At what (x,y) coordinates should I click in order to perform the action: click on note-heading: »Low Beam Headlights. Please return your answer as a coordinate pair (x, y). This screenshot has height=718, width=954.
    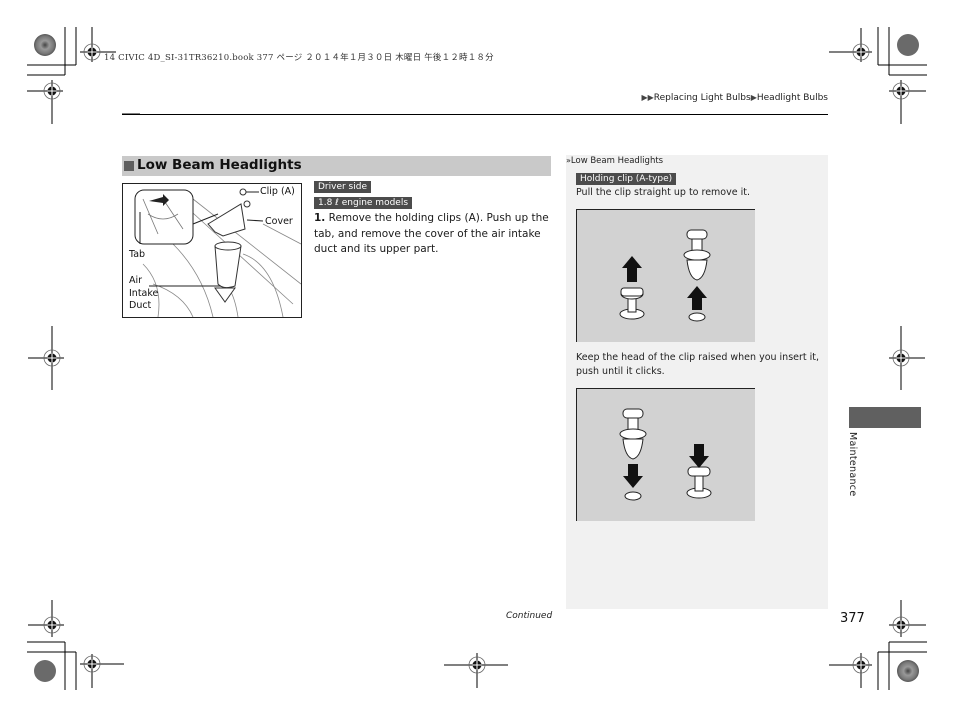
    Looking at the image, I should click on (614, 161).